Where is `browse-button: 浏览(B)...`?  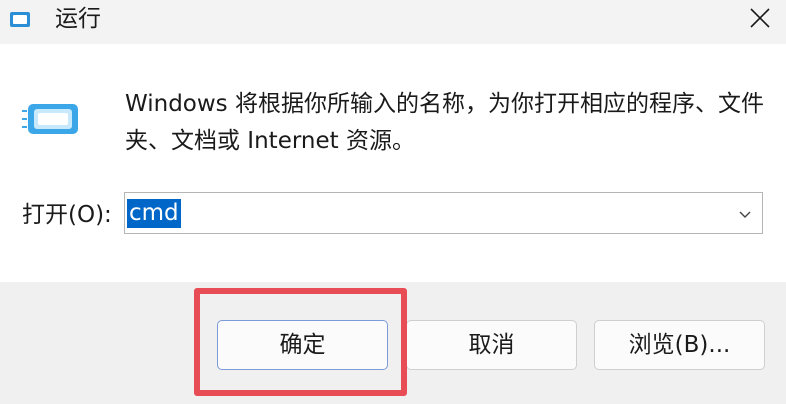 browse-button: 浏览(B)... is located at coordinates (679, 345).